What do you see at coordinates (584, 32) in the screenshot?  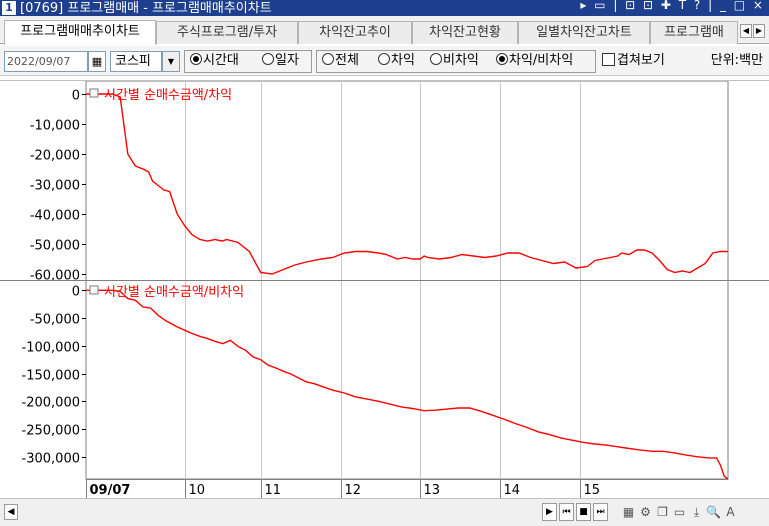 I see `tab-daily-arbitrage-chart: 일별차익잔고차트` at bounding box center [584, 32].